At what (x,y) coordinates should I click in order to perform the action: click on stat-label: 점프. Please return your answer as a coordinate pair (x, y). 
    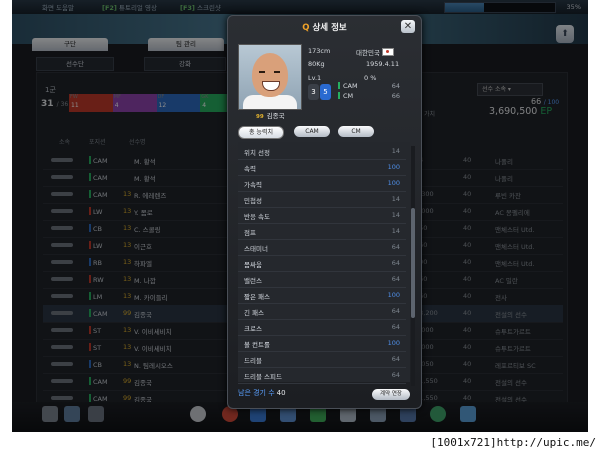
    Looking at the image, I should click on (250, 233).